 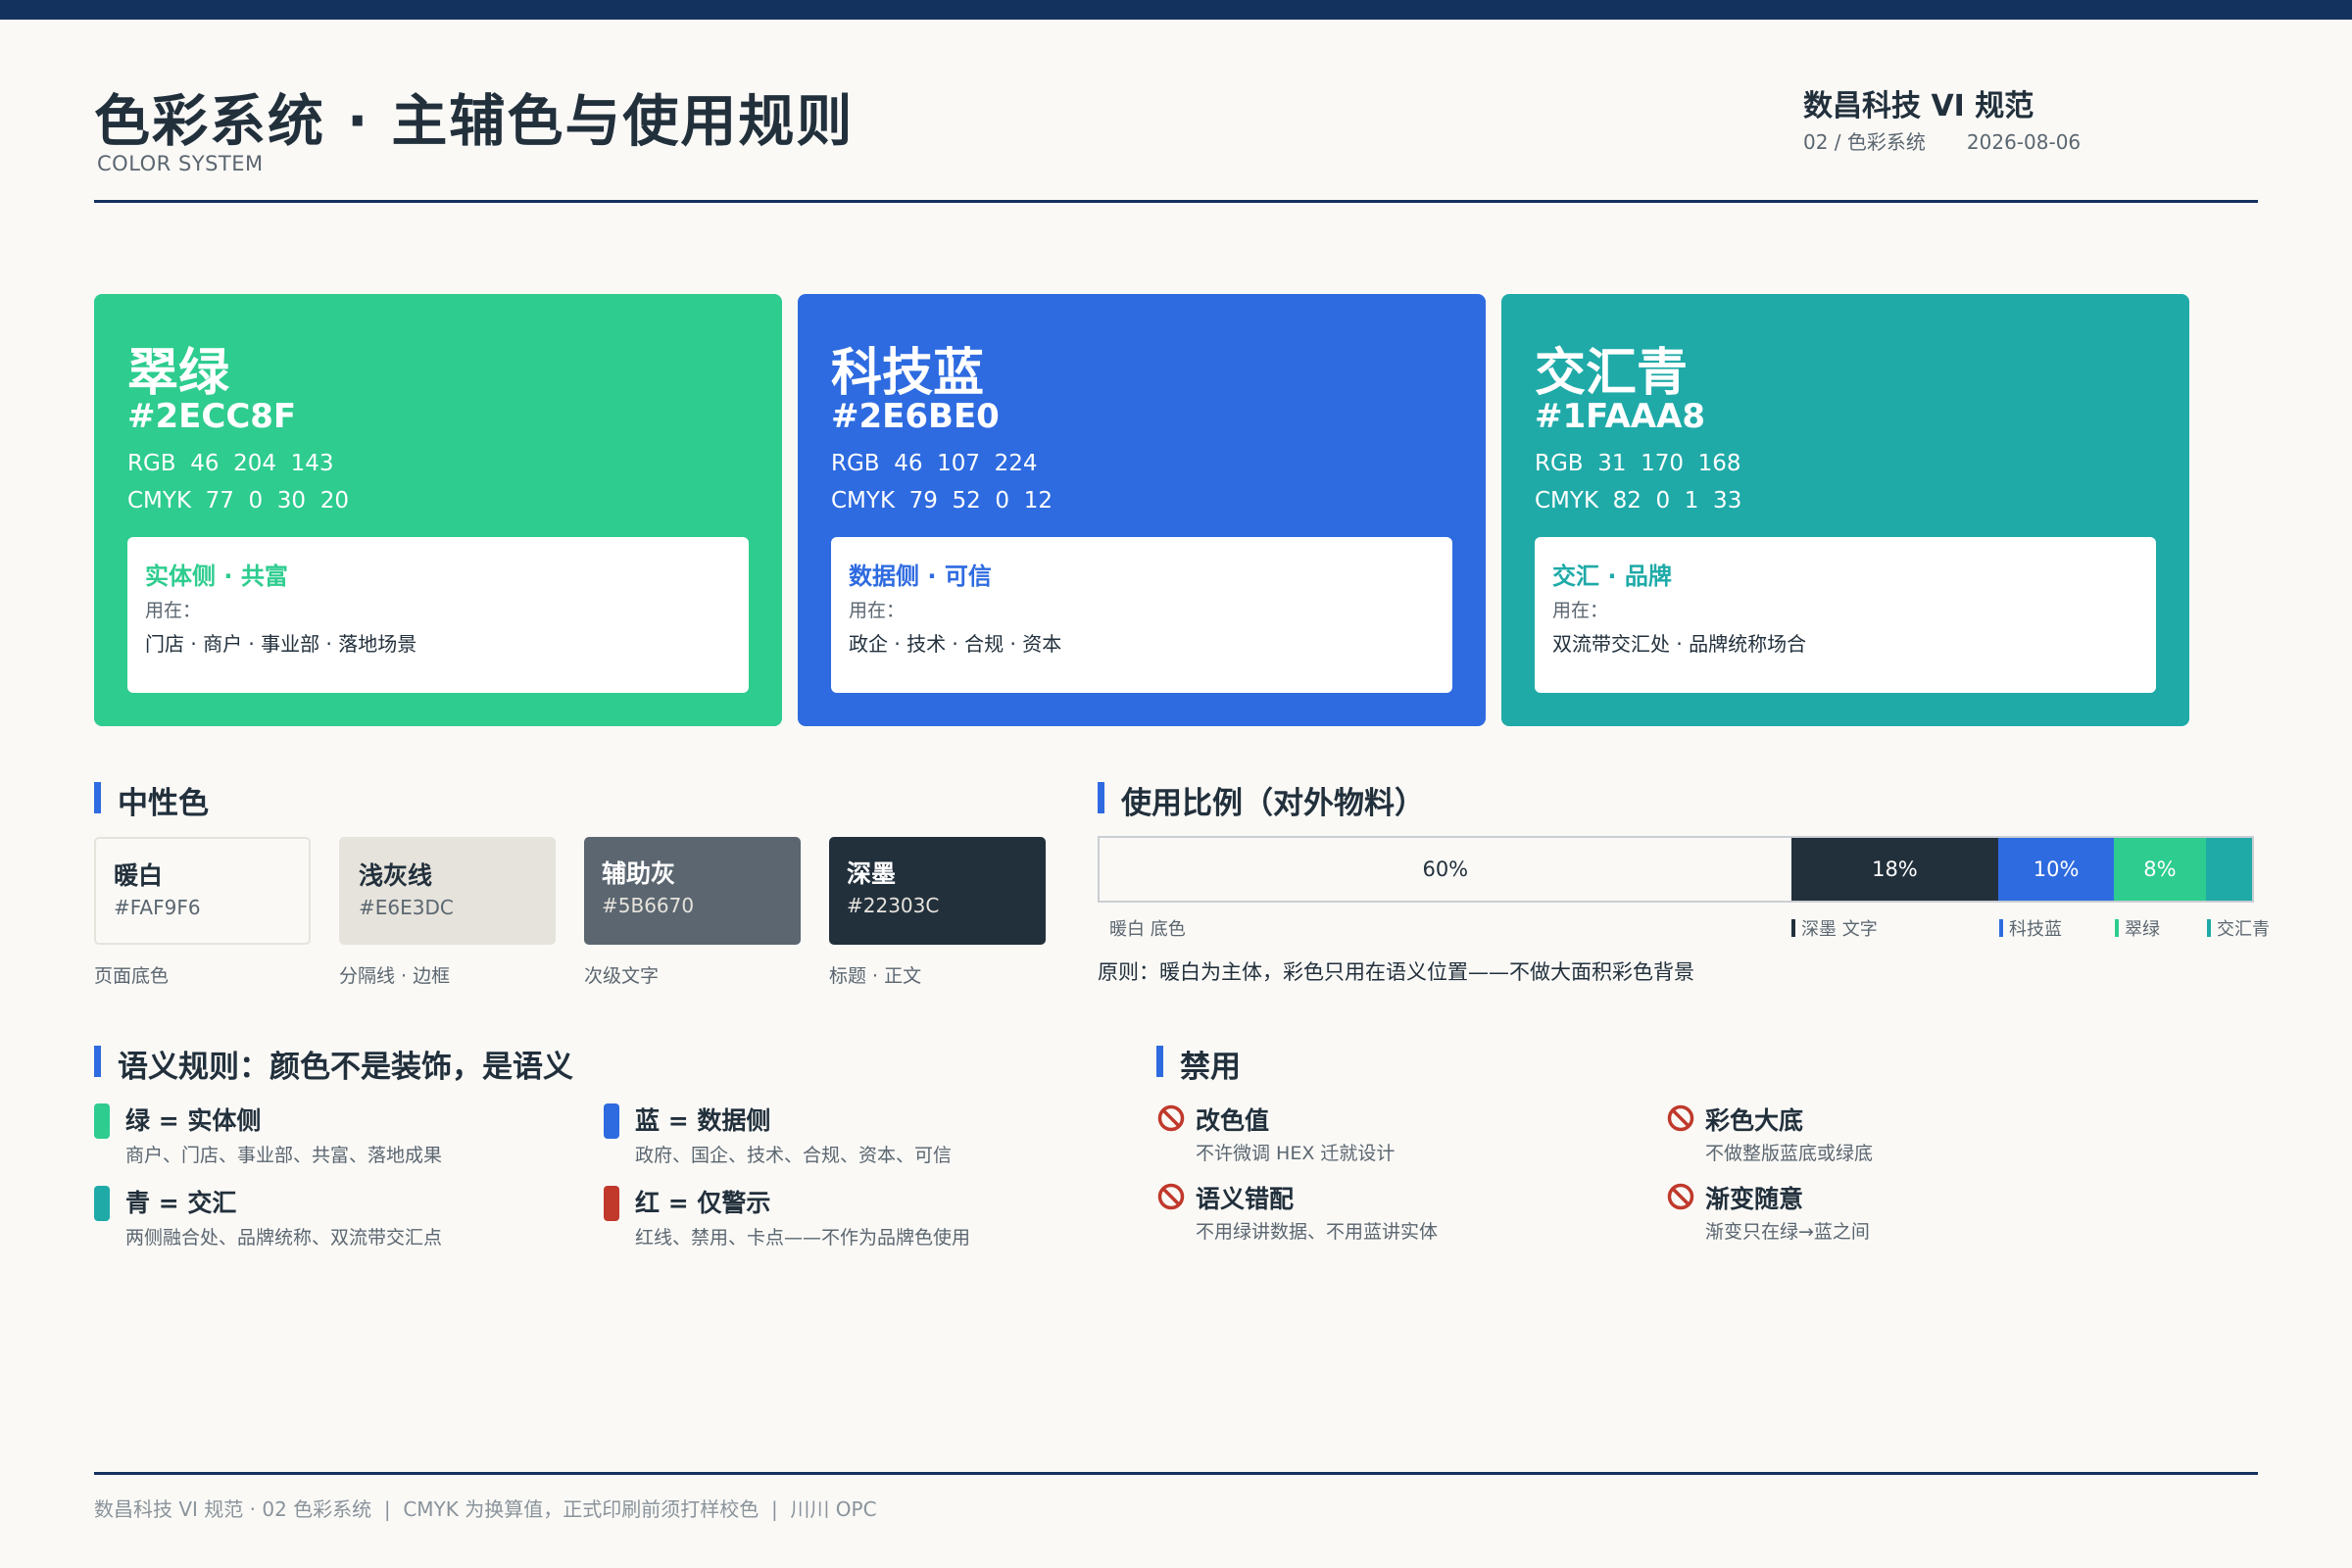 What do you see at coordinates (1176, 1473) in the screenshot?
I see `footer-divider` at bounding box center [1176, 1473].